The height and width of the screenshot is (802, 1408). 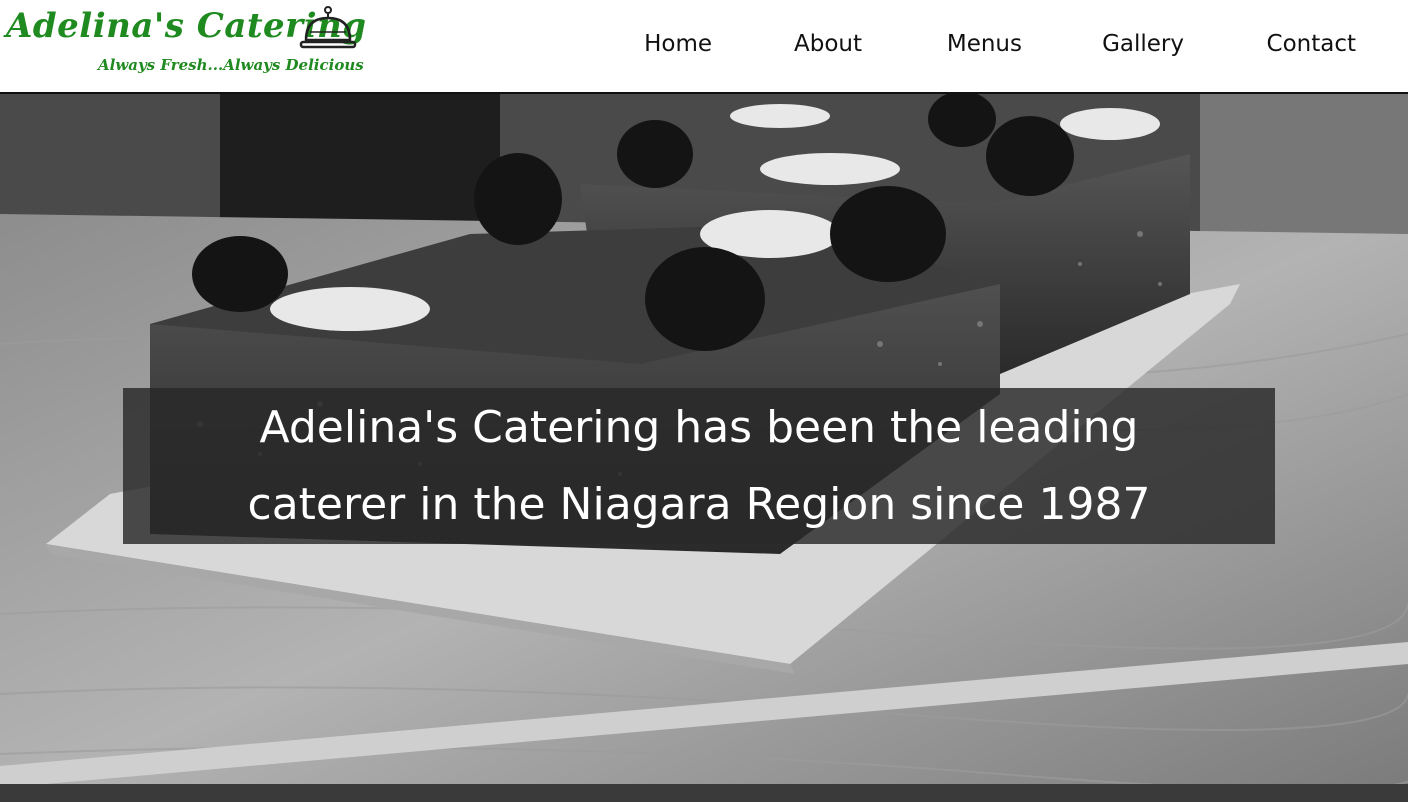 I want to click on nav-menus: Menus, so click(x=984, y=44).